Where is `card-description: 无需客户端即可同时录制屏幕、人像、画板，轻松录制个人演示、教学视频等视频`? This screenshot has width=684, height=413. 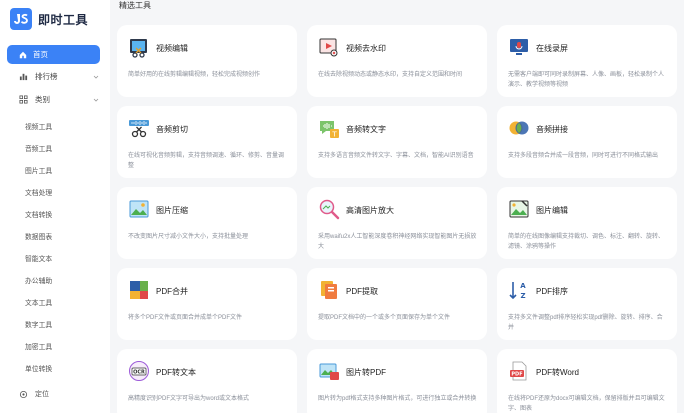
card-description: 无需客户端即可同时录制屏幕、人像、画板，轻松录制个人演示、教学视频等视频 is located at coordinates (586, 80).